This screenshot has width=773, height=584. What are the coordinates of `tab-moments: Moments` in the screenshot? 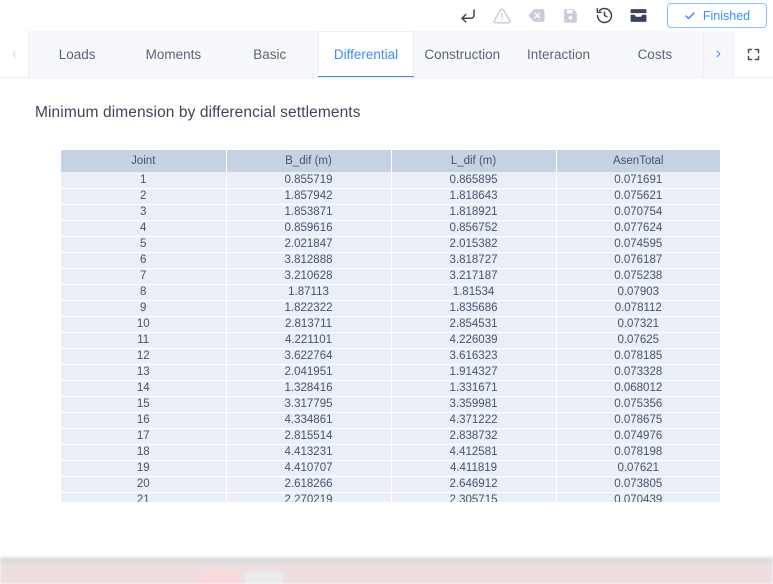 It's located at (173, 54).